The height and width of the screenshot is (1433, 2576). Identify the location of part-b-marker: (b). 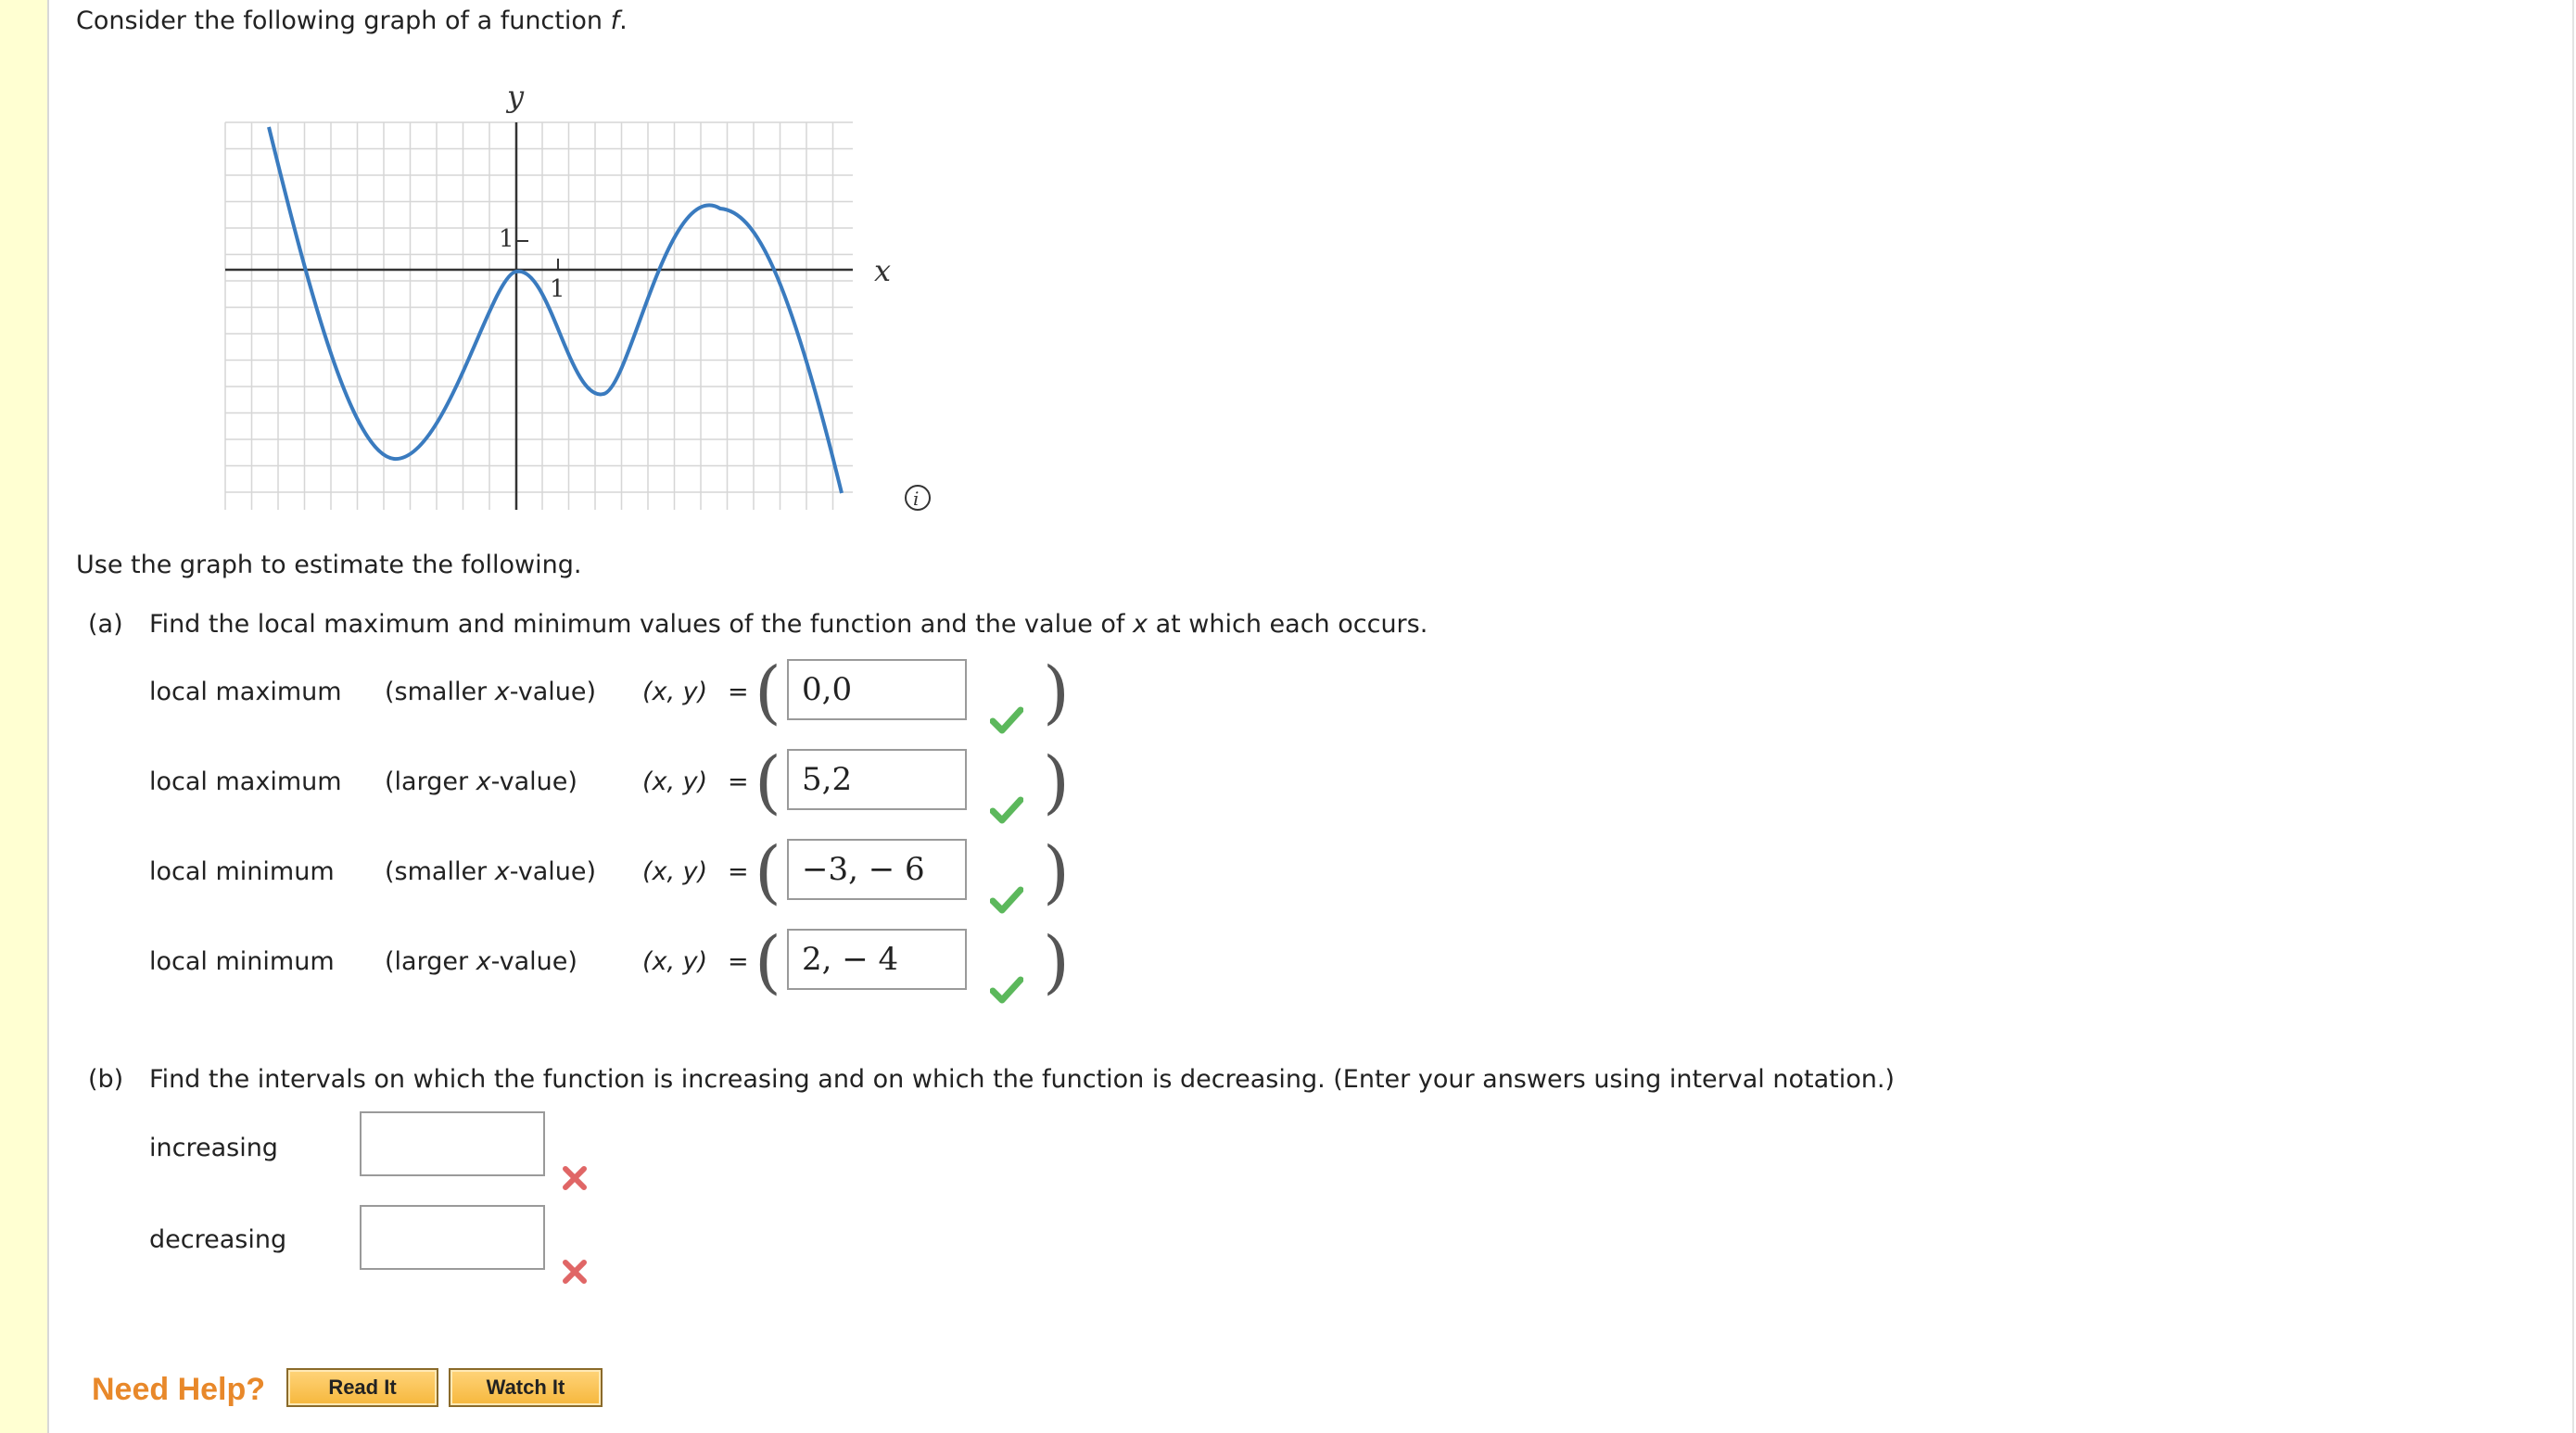
(106, 1080).